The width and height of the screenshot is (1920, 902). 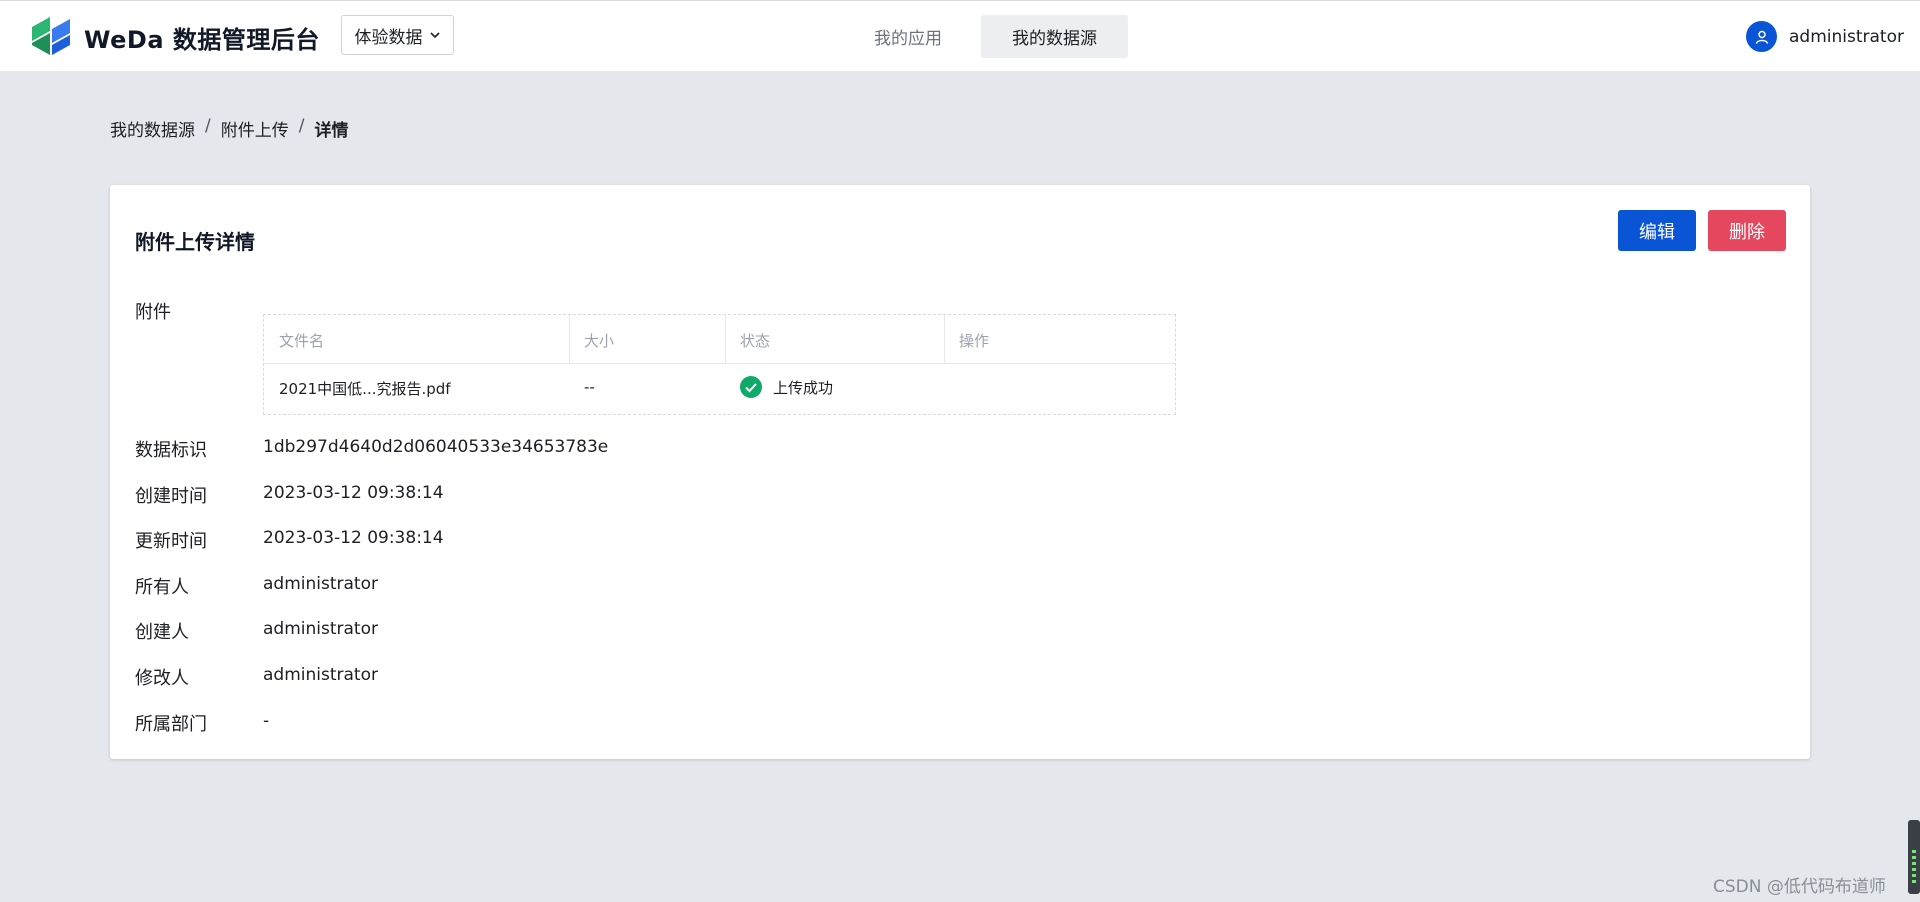 What do you see at coordinates (331, 131) in the screenshot?
I see `breadcrumb-item-detail: 详情` at bounding box center [331, 131].